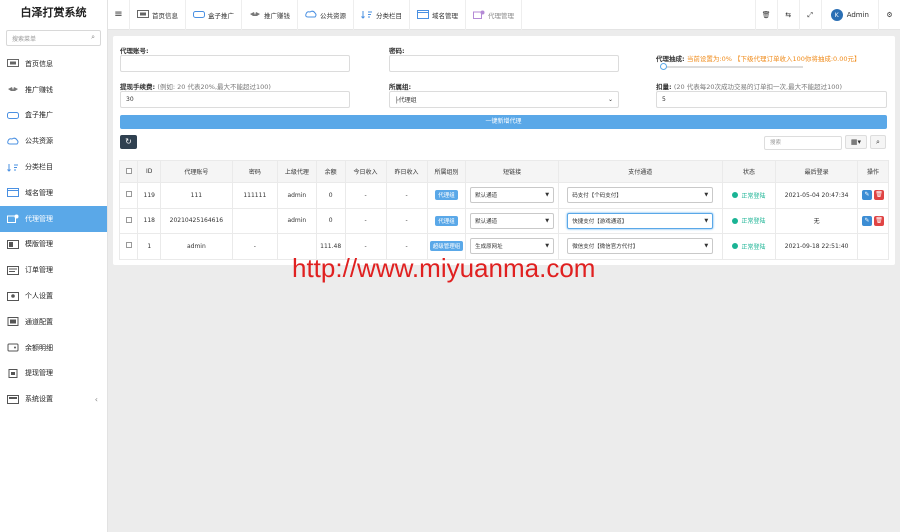  I want to click on cell-id: 118, so click(149, 221).